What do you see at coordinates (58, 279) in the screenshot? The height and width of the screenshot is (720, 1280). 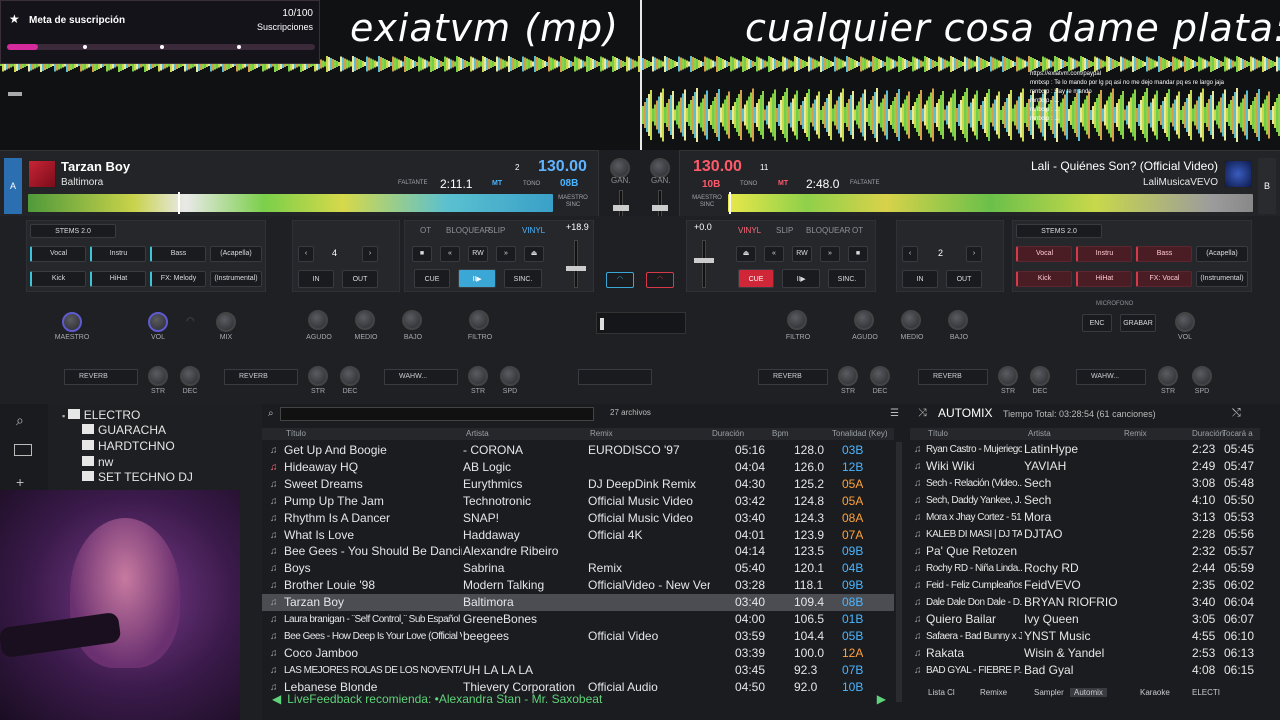 I see `deck-a-stem-kick: Kick` at bounding box center [58, 279].